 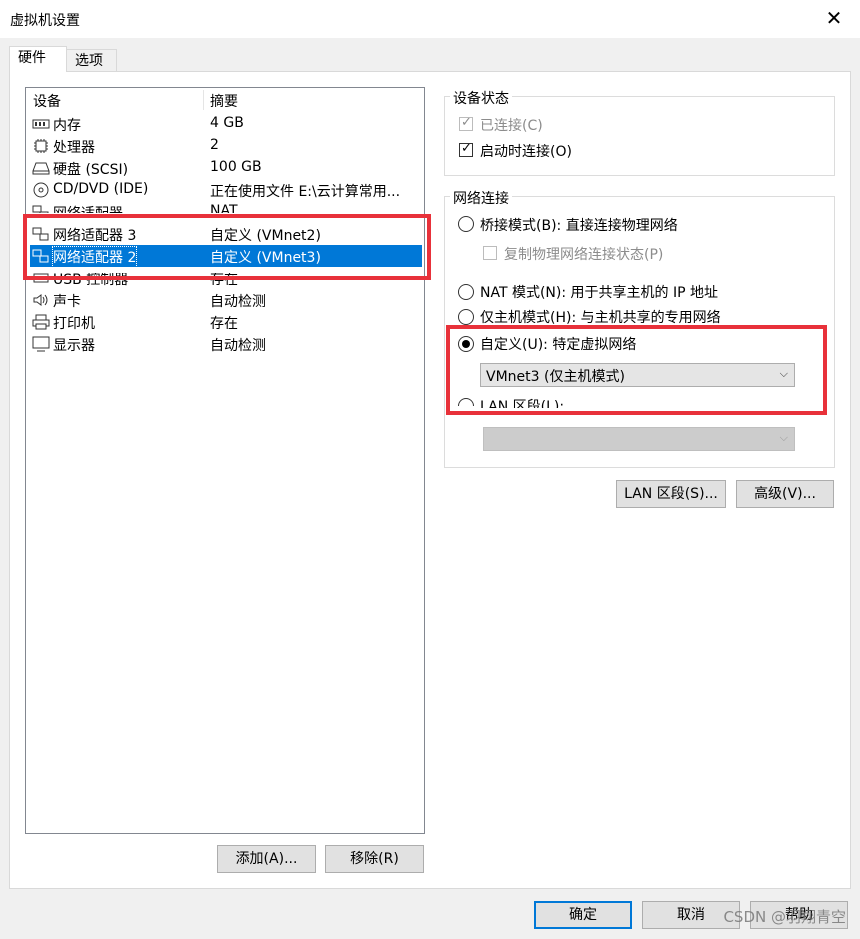 I want to click on connected-label: 已连接(C), so click(x=511, y=126).